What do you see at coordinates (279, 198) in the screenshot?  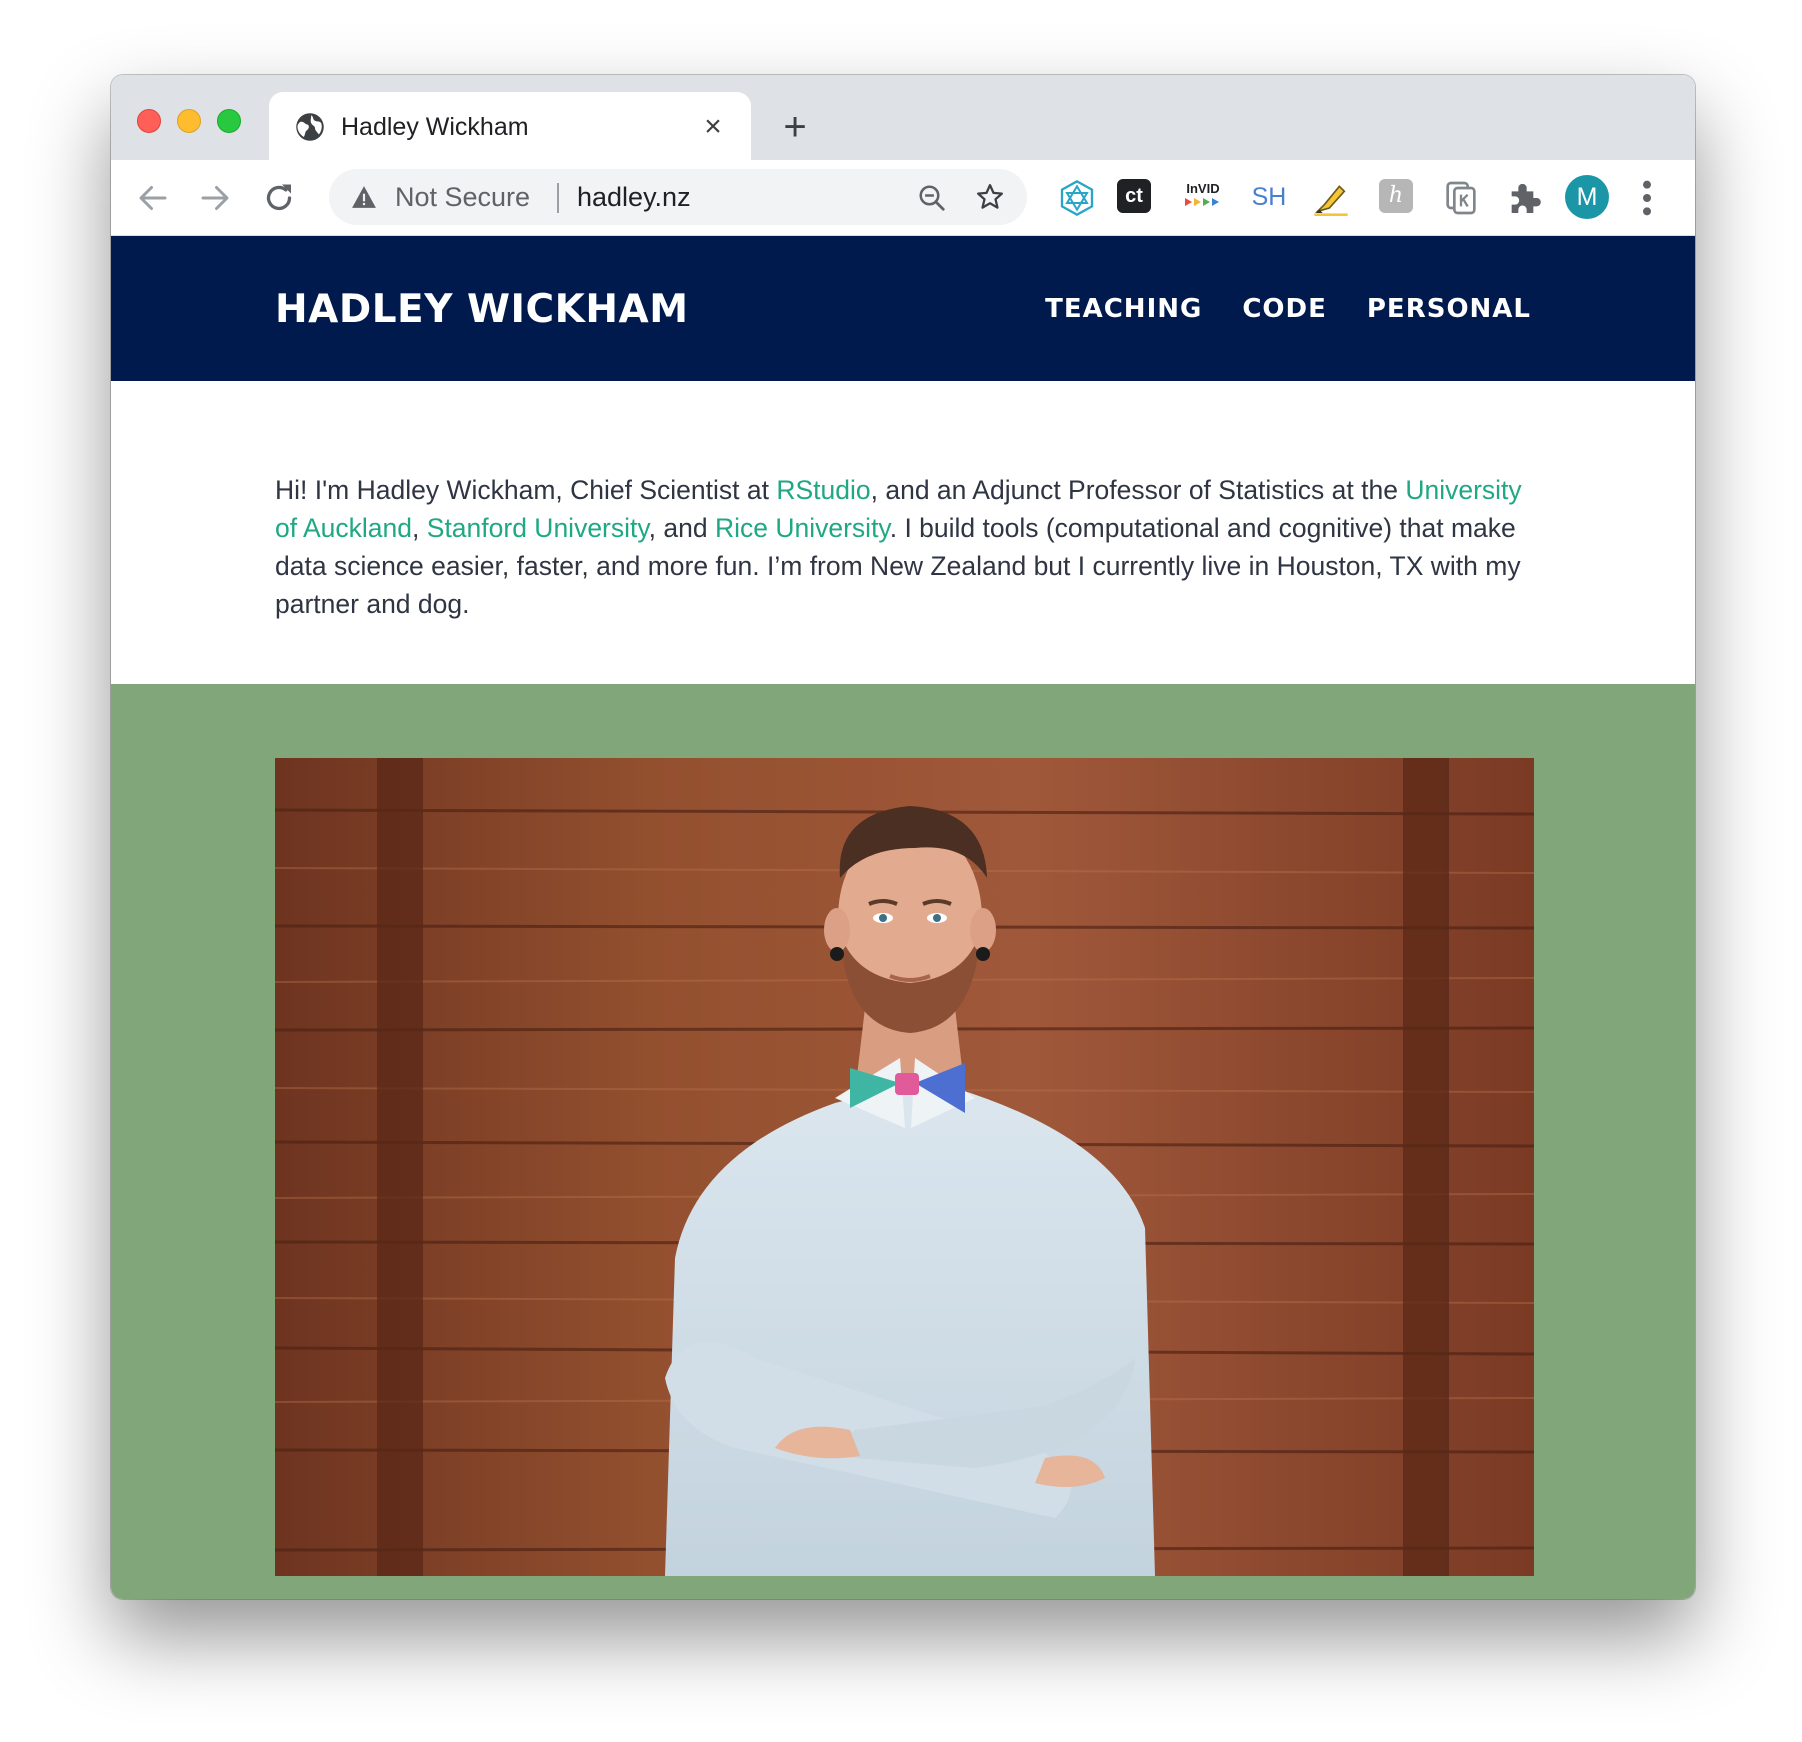 I see `reload-icon` at bounding box center [279, 198].